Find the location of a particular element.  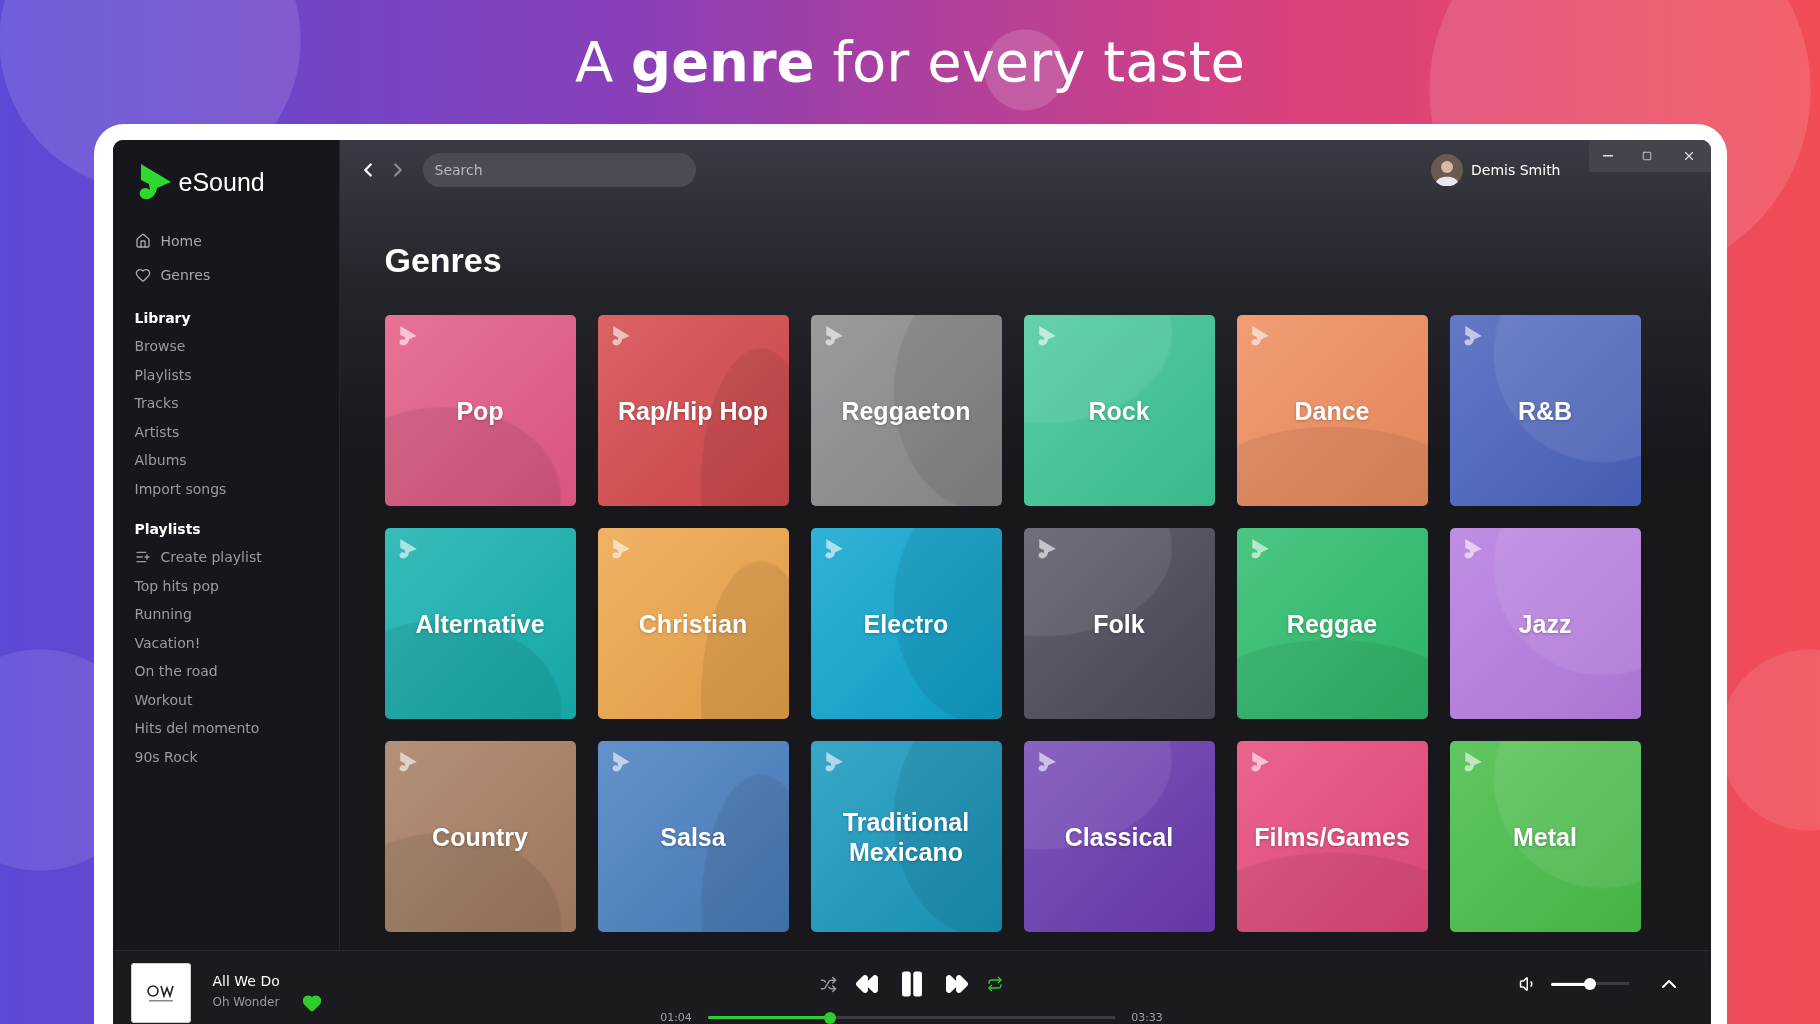

shuffle-button is located at coordinates (828, 984).